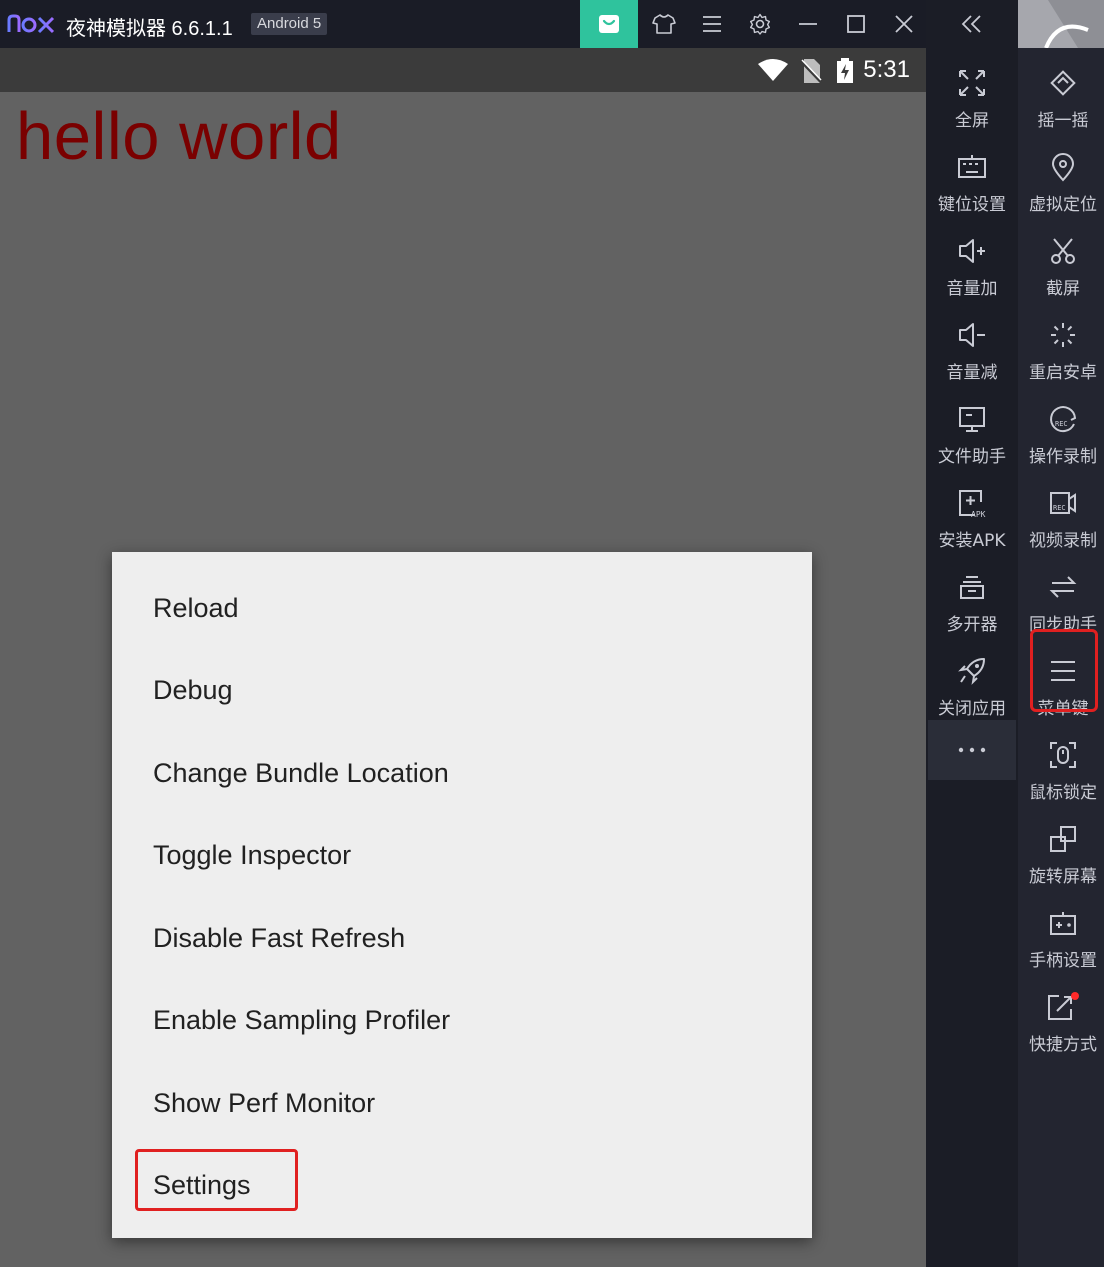 The width and height of the screenshot is (1104, 1267). What do you see at coordinates (972, 434) in the screenshot?
I see `sidebar-item-file-assistant: 文件助手` at bounding box center [972, 434].